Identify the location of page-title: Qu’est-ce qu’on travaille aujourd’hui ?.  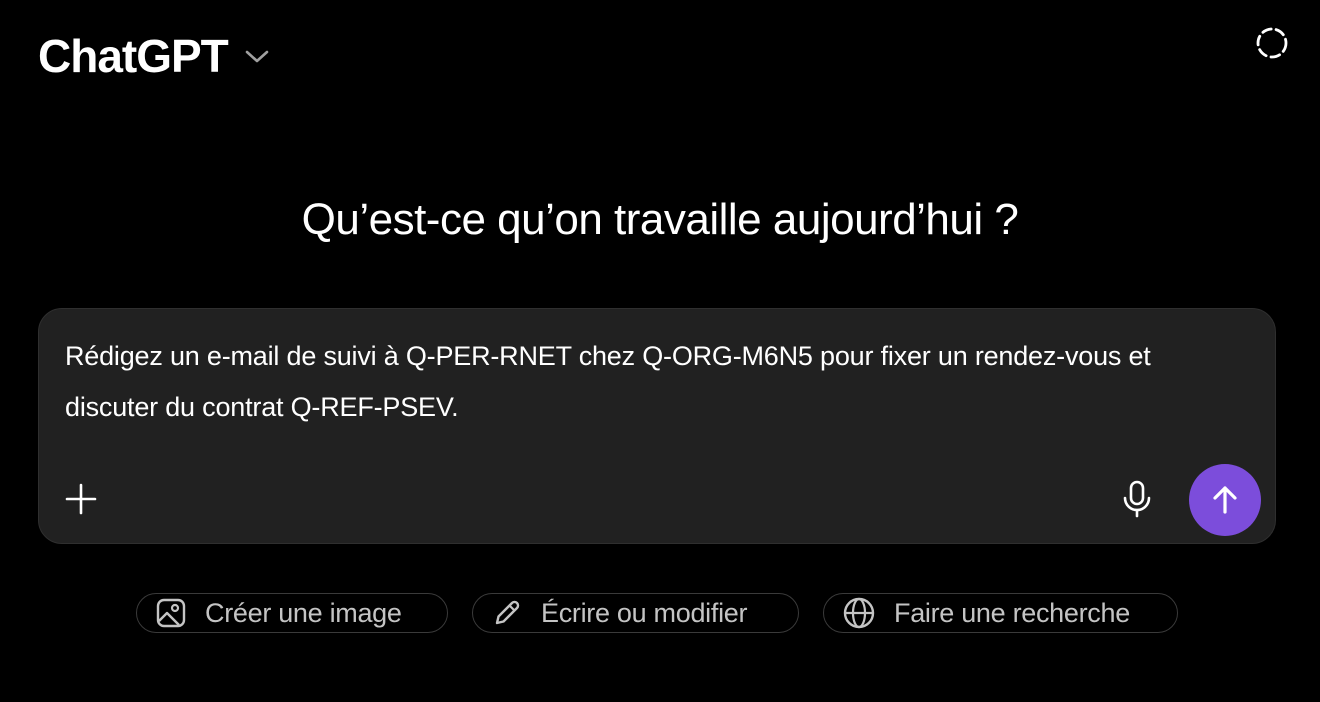
(660, 219).